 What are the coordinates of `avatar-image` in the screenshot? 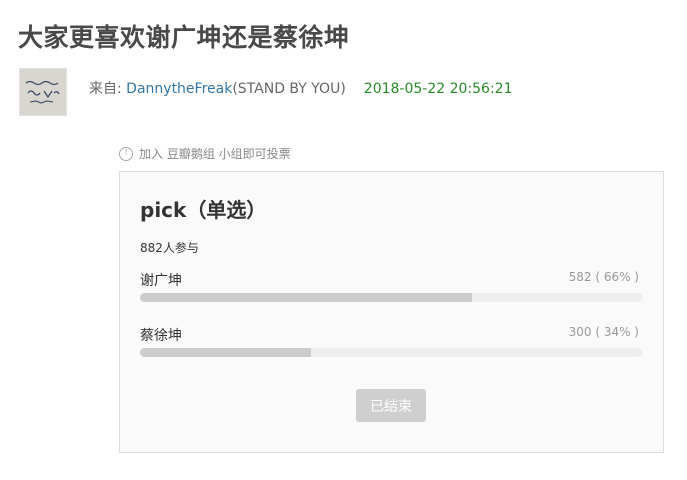 It's located at (43, 92).